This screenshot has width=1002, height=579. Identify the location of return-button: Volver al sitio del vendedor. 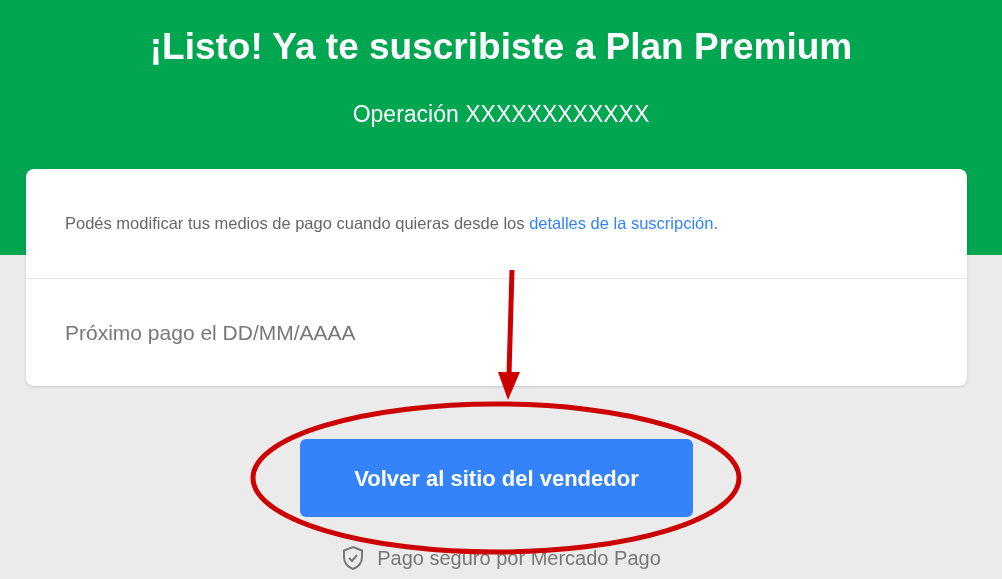
(496, 478).